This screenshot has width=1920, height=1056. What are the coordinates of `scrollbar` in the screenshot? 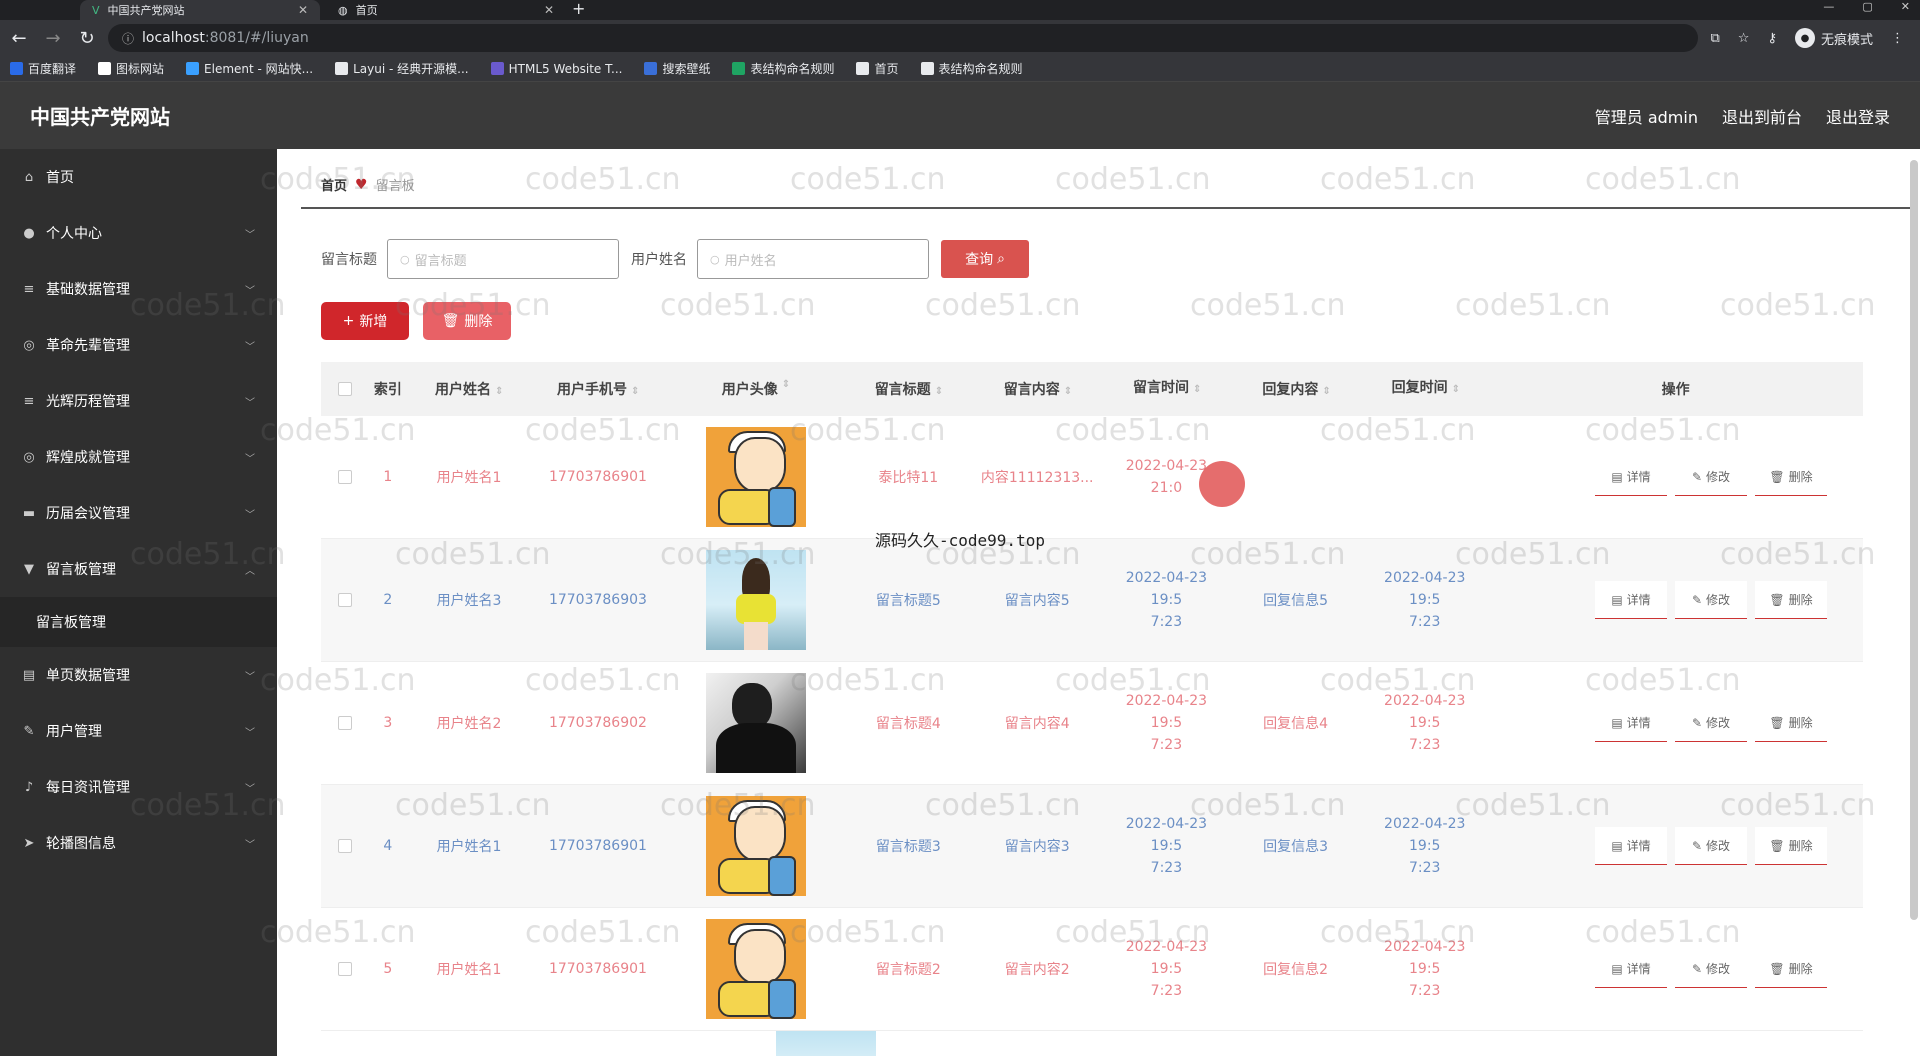 It's located at (1914, 540).